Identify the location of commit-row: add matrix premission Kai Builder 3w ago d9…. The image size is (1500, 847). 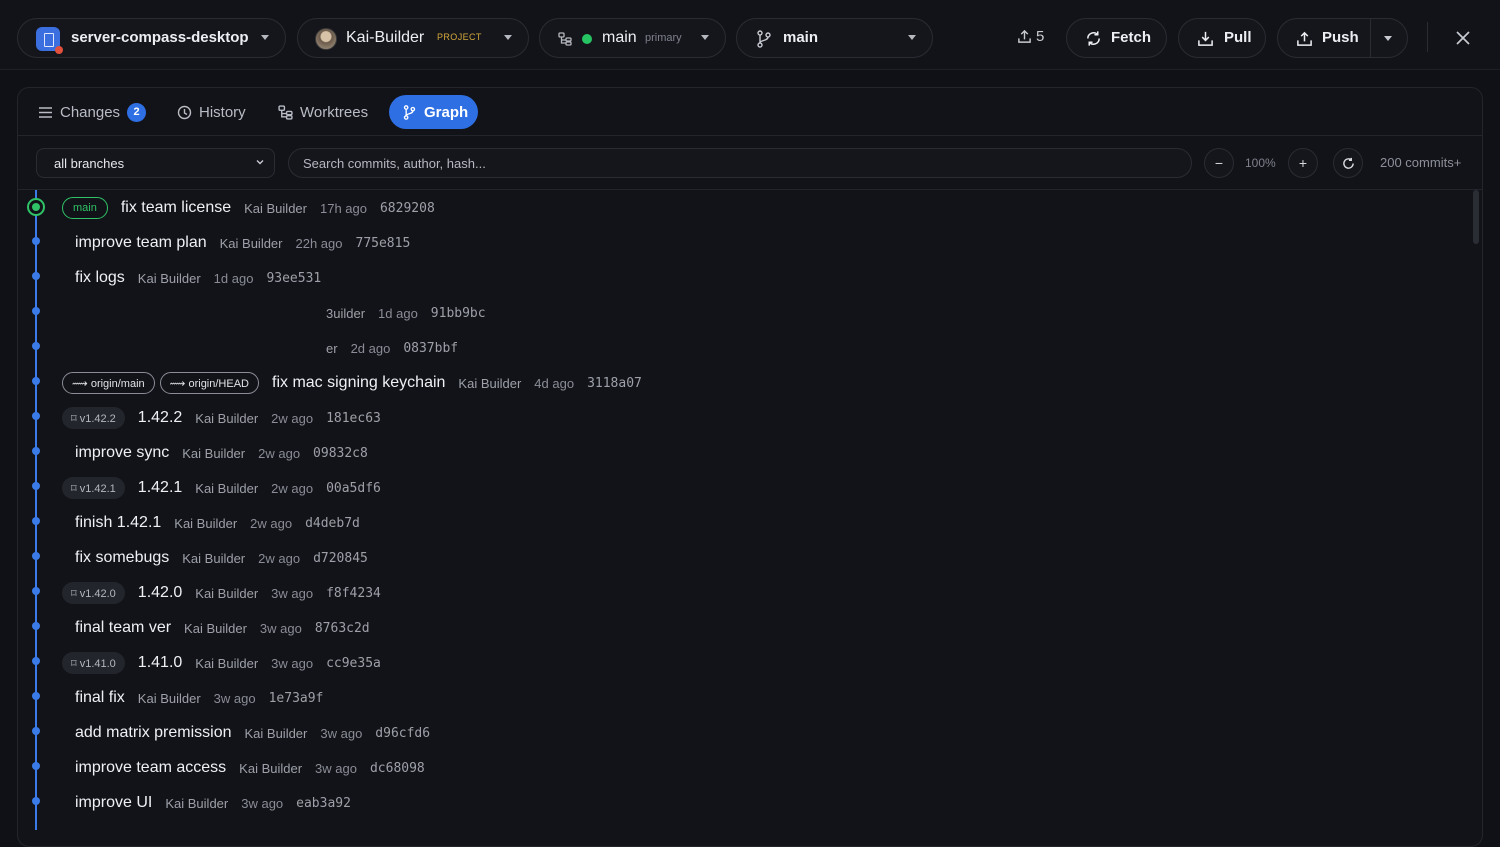
(728, 732).